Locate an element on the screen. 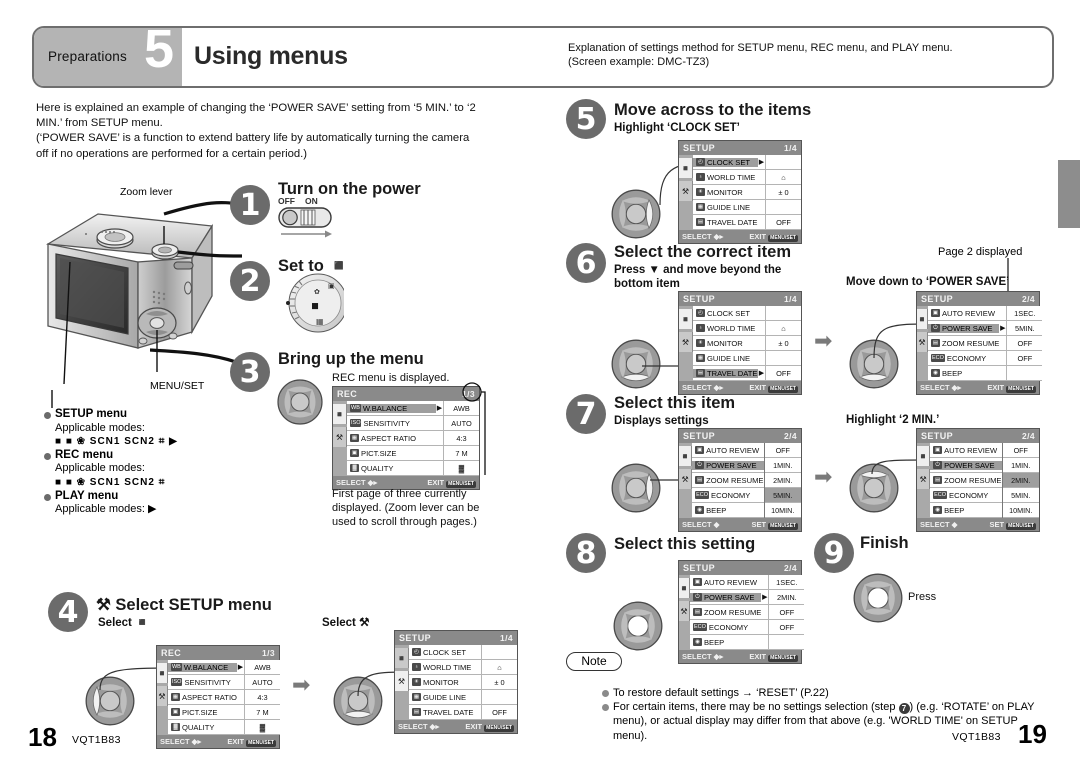 This screenshot has width=1080, height=767. lcd-menu-row: ◴ CLOCK SET ▶ is located at coordinates (747, 162).